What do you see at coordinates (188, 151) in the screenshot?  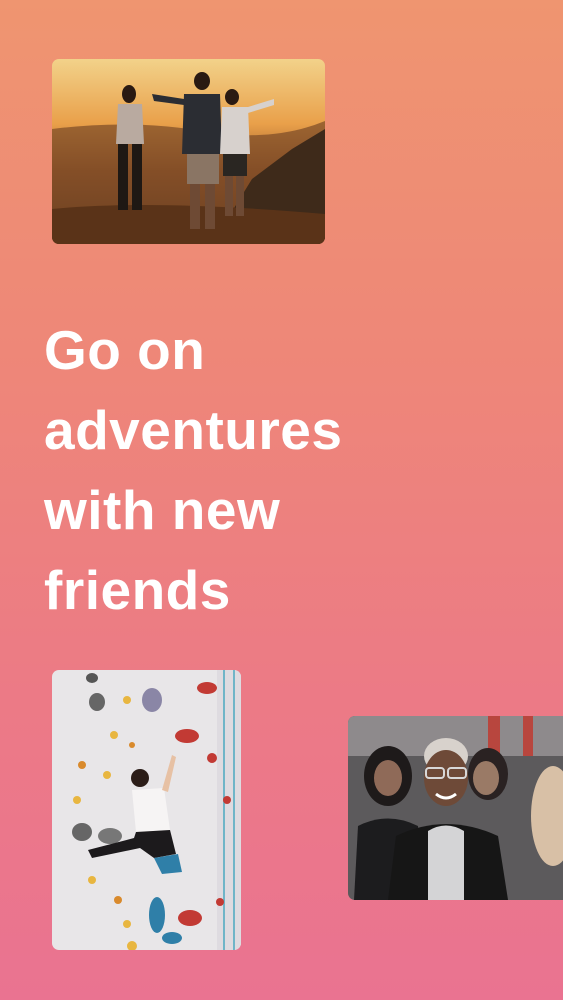 I see `sunset-friends-photo` at bounding box center [188, 151].